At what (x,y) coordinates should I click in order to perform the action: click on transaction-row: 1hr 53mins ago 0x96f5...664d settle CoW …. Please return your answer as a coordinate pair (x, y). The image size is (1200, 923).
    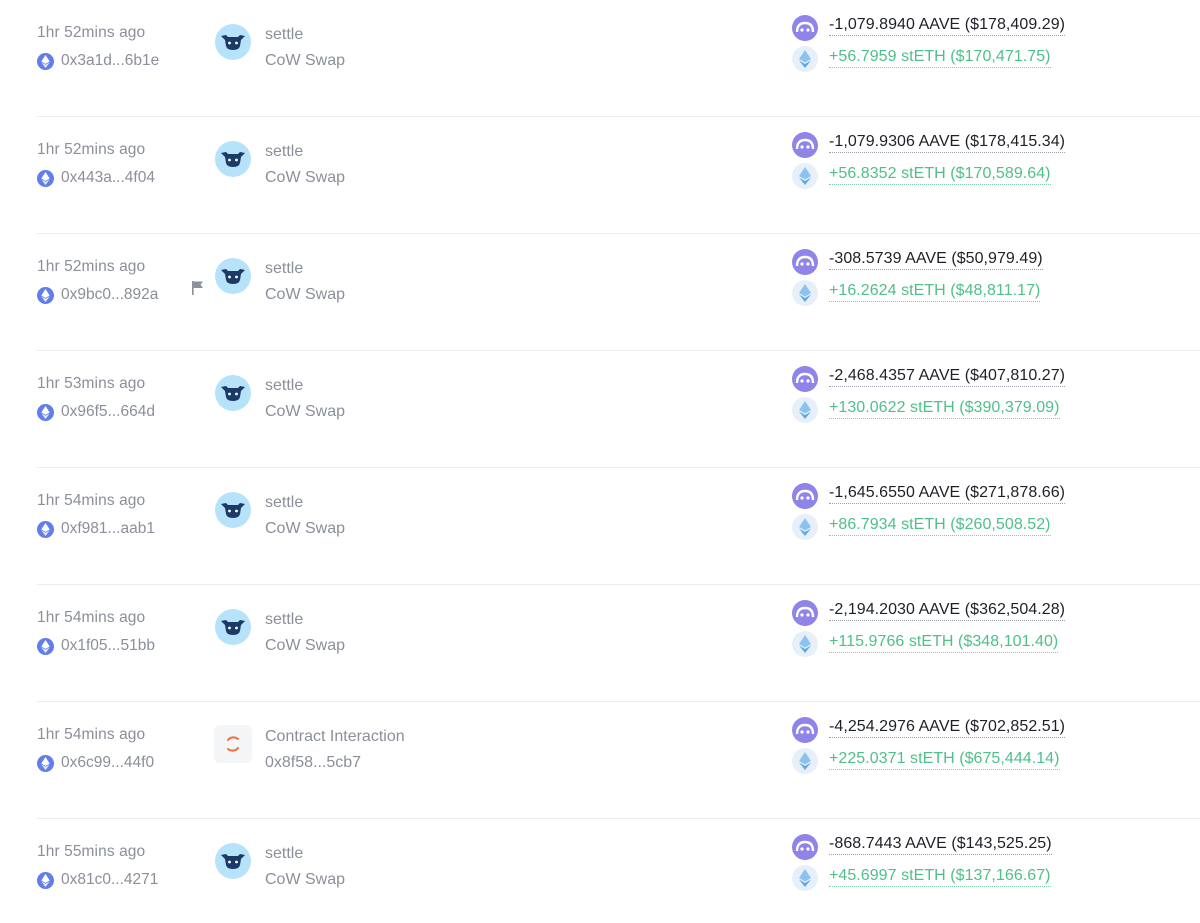
    Looking at the image, I should click on (618, 409).